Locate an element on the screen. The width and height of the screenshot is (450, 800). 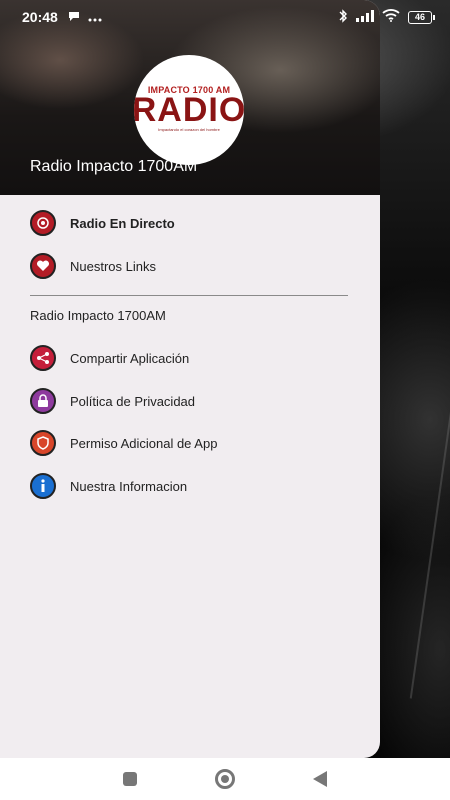
heart-icon is located at coordinates (43, 266).